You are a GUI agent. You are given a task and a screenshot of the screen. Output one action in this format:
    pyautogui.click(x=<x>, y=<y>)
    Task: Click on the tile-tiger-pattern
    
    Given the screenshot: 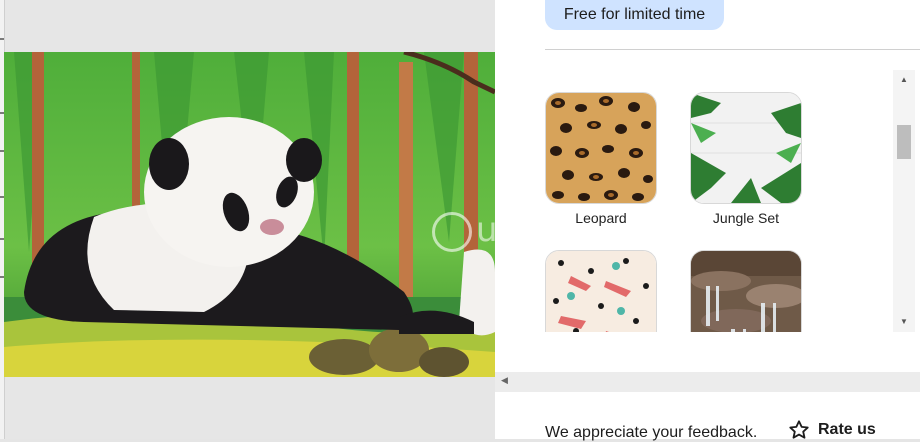 What is the action you would take?
    pyautogui.click(x=601, y=291)
    